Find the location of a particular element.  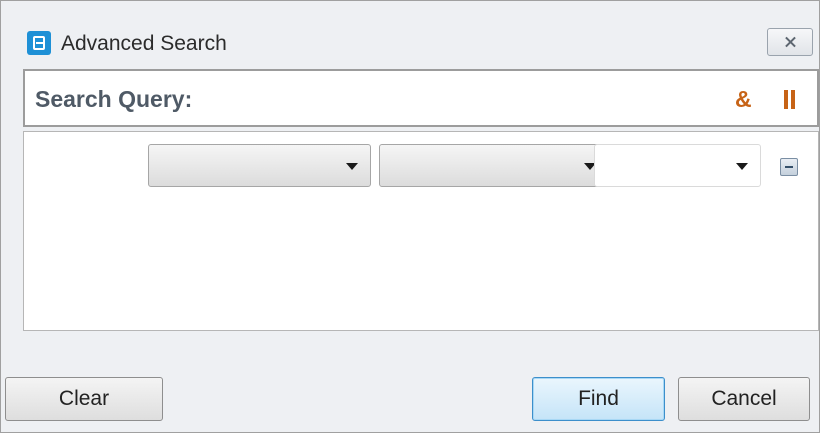

remove-condition-button is located at coordinates (789, 167).